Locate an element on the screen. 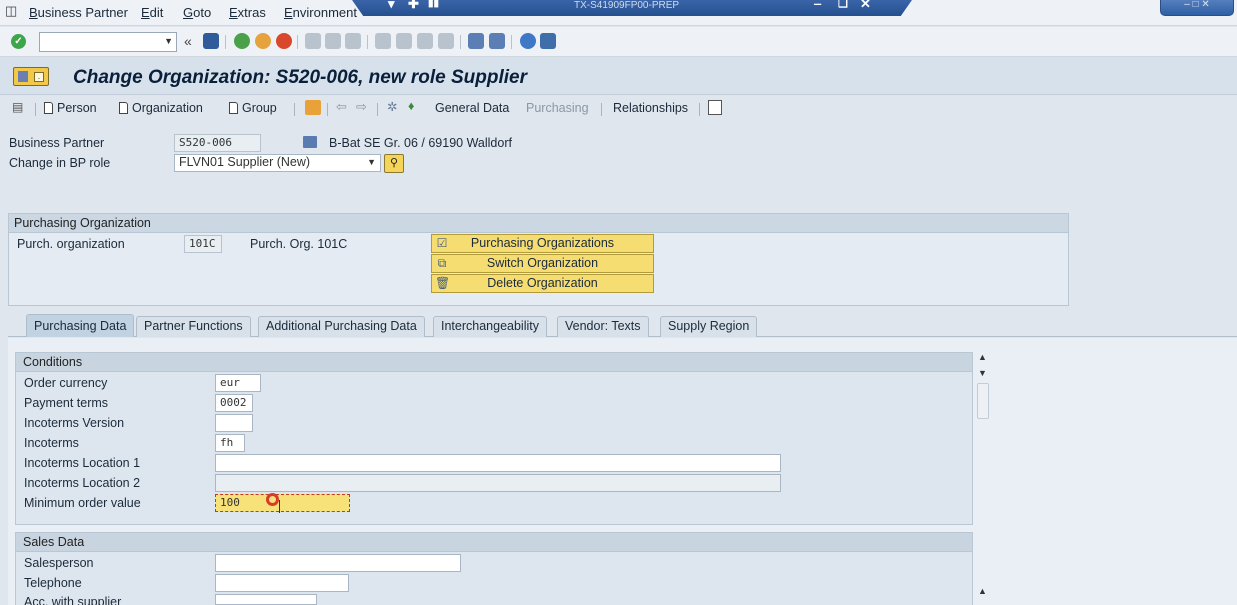 The width and height of the screenshot is (1237, 605). text-cursor-icon is located at coordinates (282, 506).